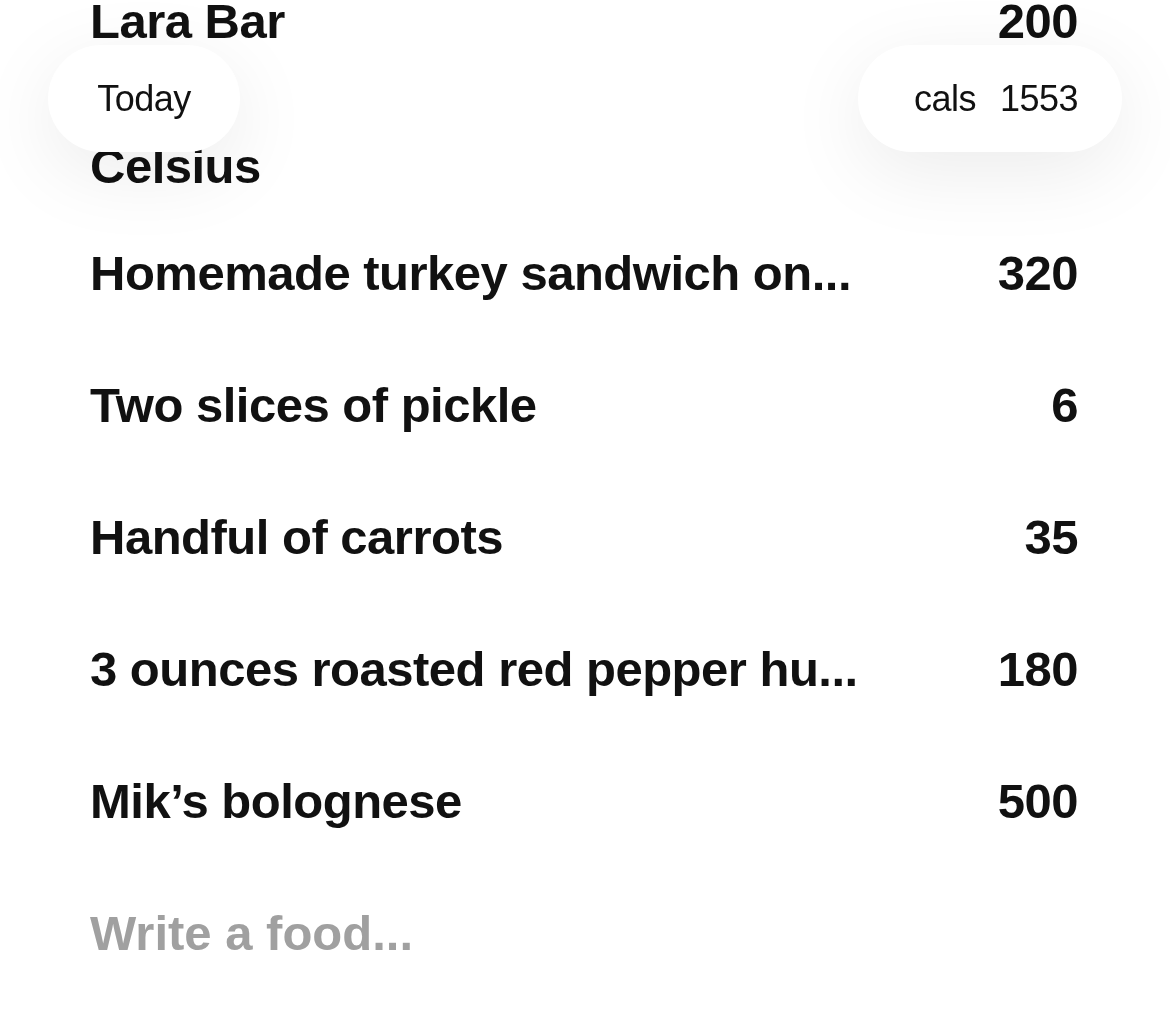 The width and height of the screenshot is (1170, 1035). I want to click on food-name: Handful of carrots, so click(296, 538).